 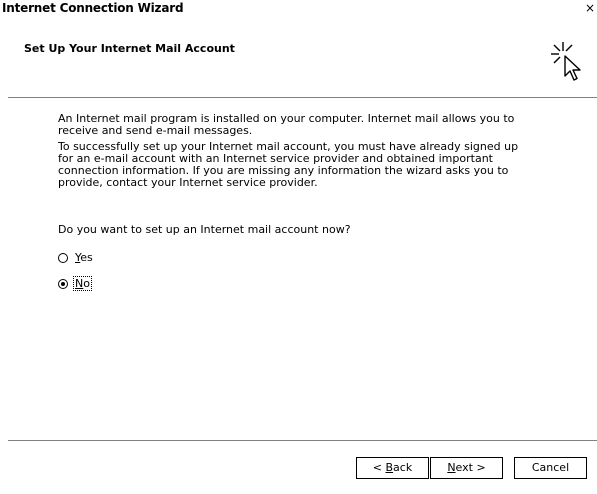 What do you see at coordinates (129, 48) in the screenshot?
I see `page-title: Set Up Your Internet Mail Account` at bounding box center [129, 48].